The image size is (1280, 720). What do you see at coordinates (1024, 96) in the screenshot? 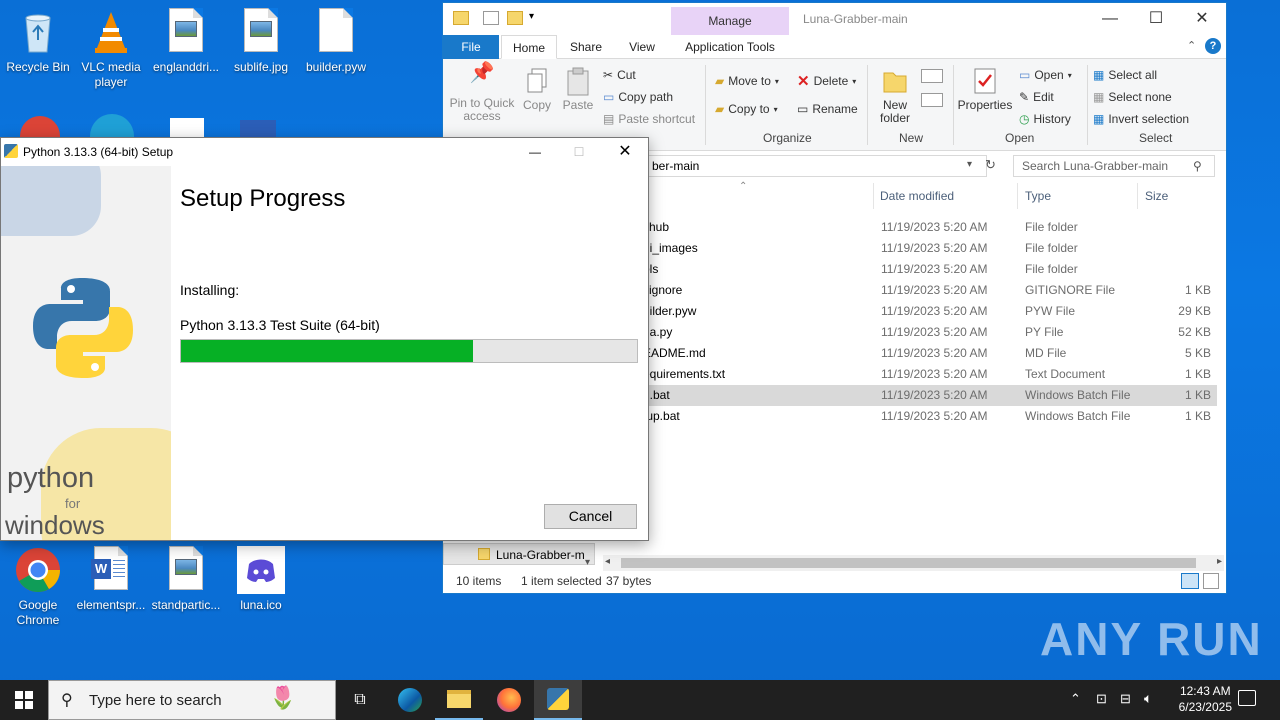
I see `edit-icon: ✎` at bounding box center [1024, 96].